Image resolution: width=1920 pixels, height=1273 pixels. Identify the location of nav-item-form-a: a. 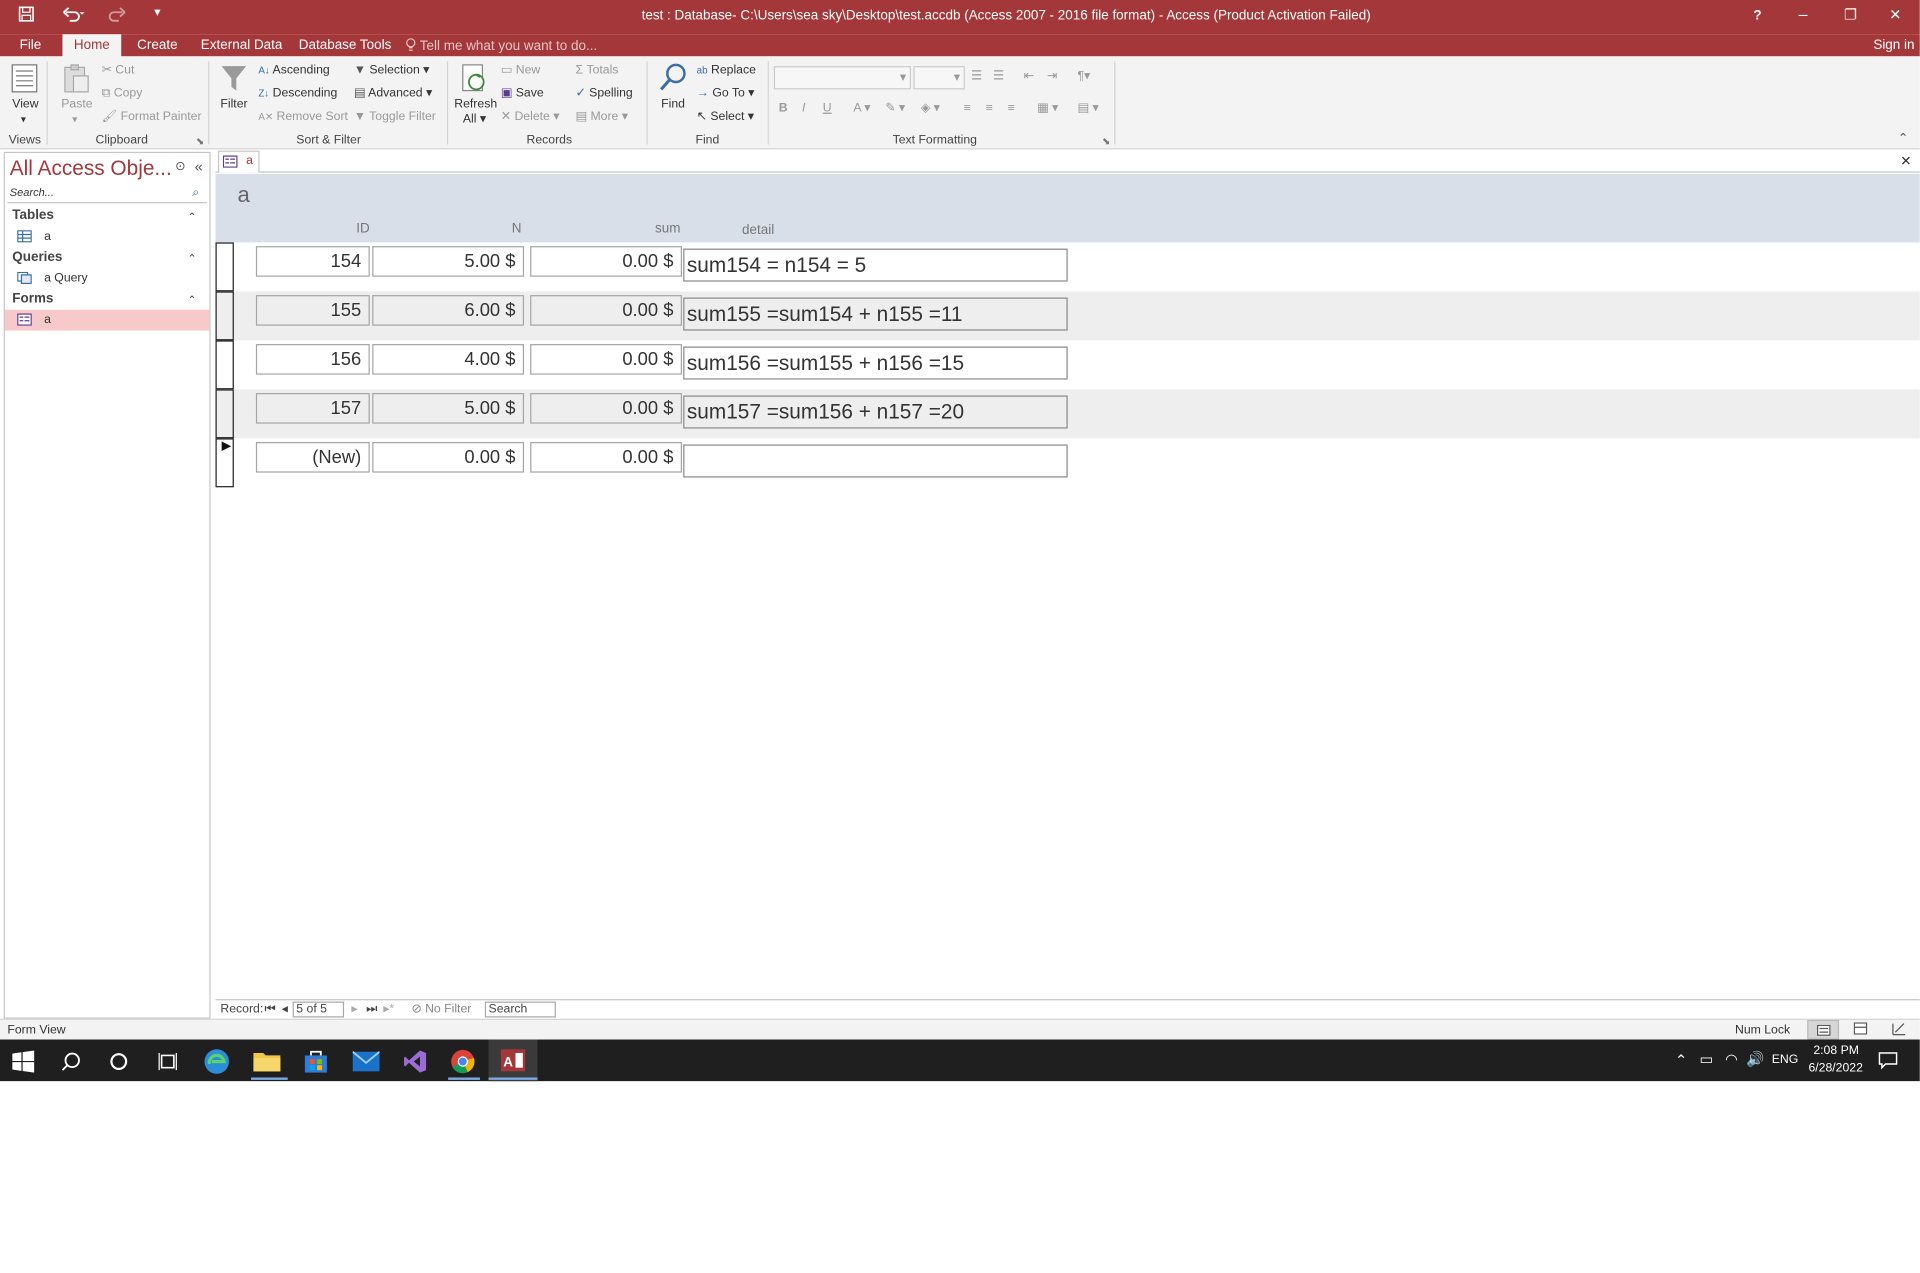
(107, 320).